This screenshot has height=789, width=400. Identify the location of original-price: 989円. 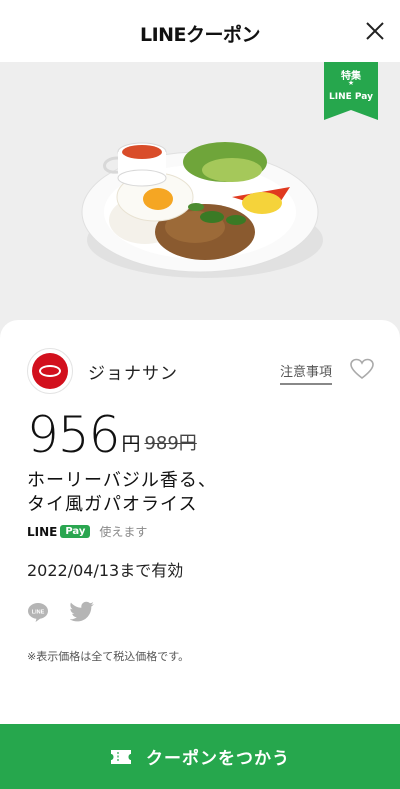
(170, 443).